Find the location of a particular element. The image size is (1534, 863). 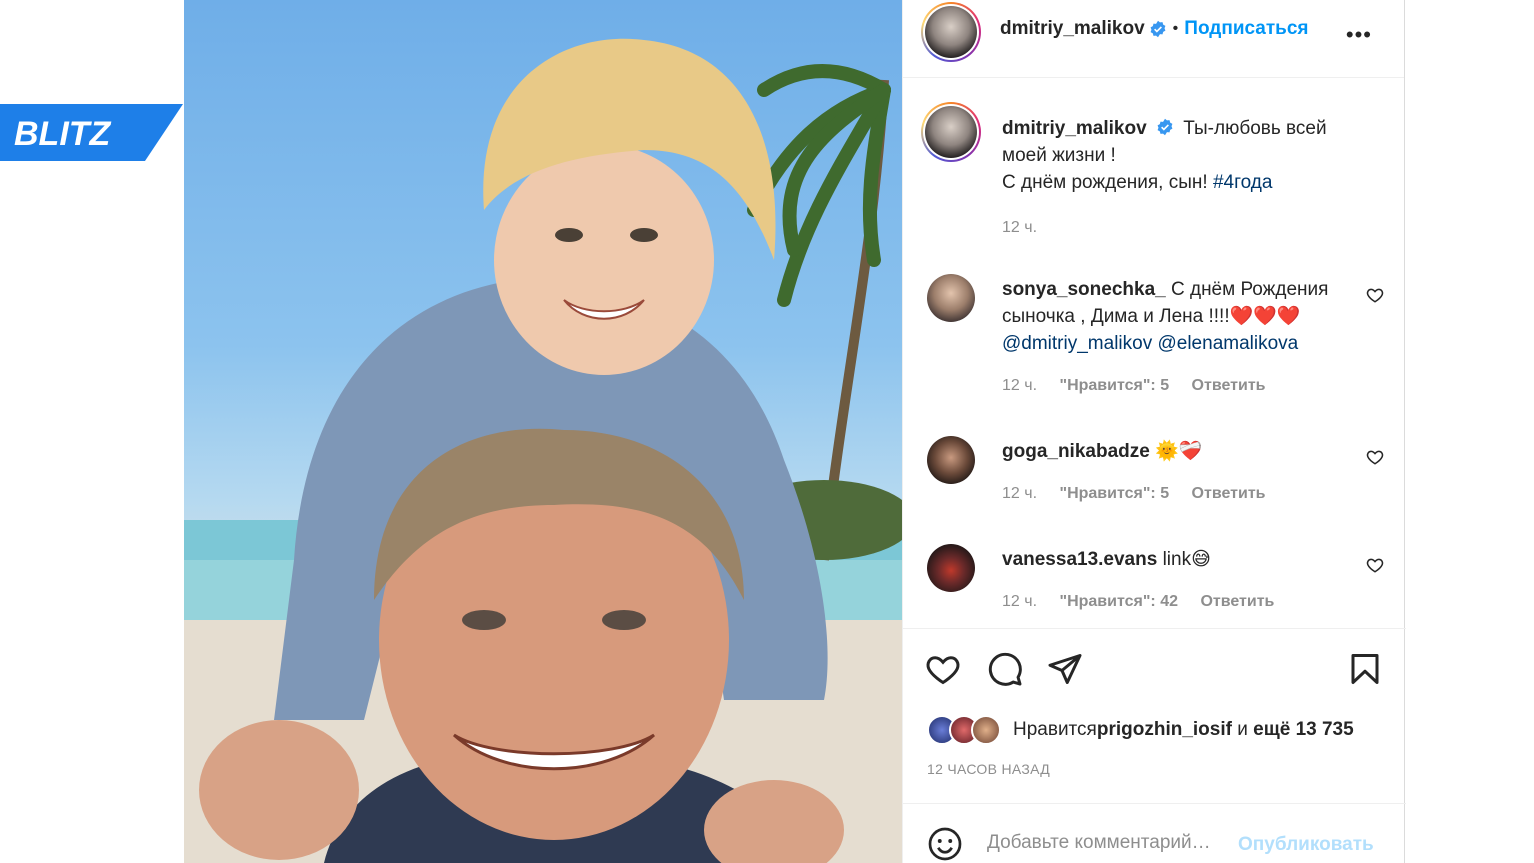

comment-text-line1: С днём Рождения is located at coordinates (1247, 289).